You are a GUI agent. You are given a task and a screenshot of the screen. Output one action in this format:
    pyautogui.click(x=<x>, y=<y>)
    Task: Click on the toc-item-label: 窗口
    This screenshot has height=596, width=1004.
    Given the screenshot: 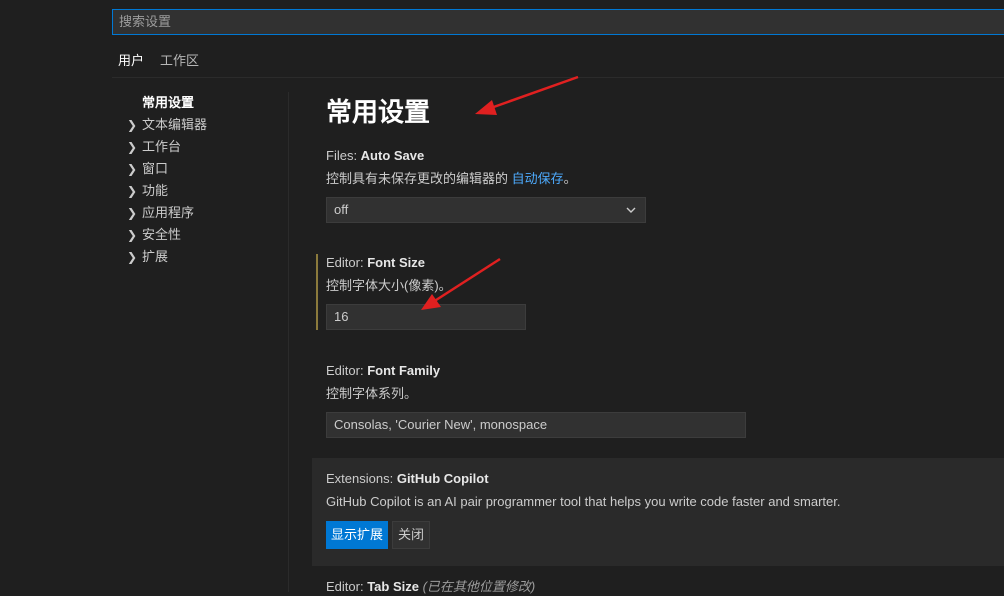 What is the action you would take?
    pyautogui.click(x=155, y=168)
    